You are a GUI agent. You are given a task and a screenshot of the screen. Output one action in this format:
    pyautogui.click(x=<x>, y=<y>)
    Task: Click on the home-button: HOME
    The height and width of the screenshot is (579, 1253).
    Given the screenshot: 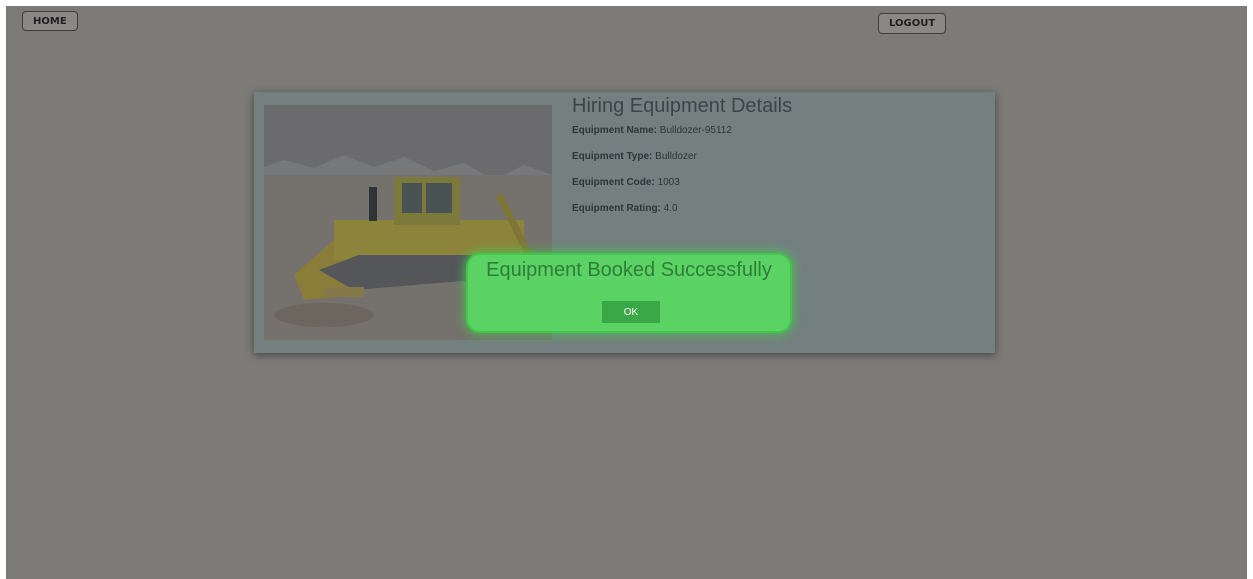 What is the action you would take?
    pyautogui.click(x=50, y=21)
    